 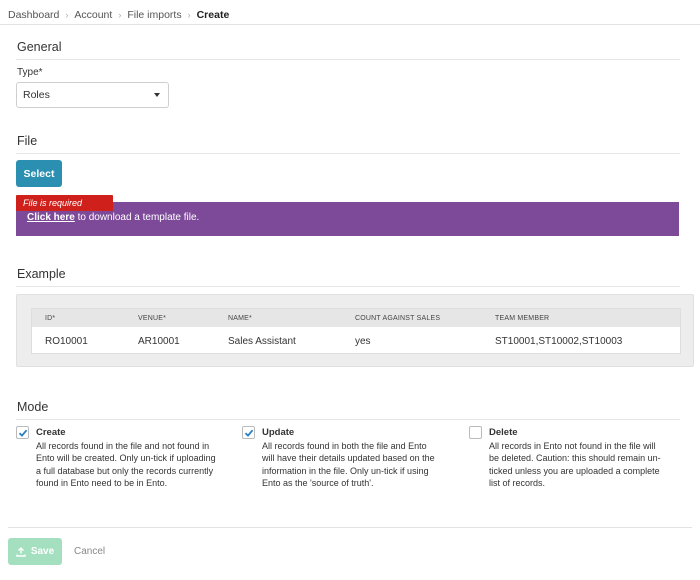 I want to click on table-cell: RO10001, so click(x=66, y=341).